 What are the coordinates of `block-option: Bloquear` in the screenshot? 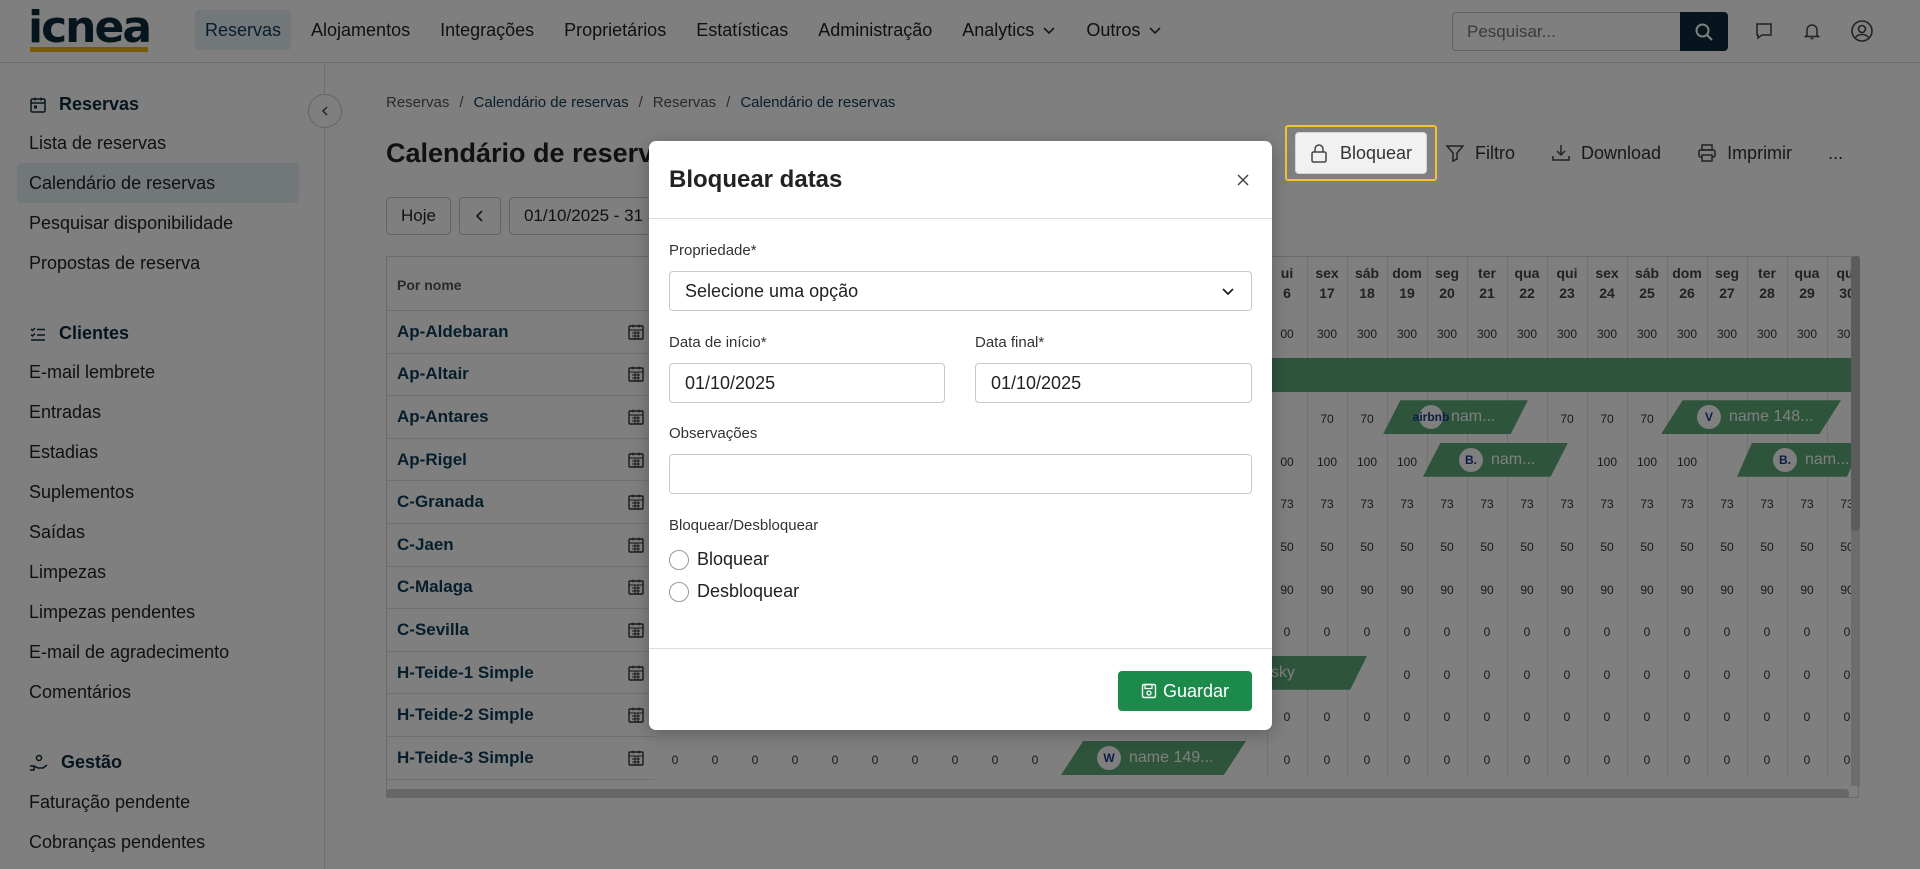 It's located at (719, 559).